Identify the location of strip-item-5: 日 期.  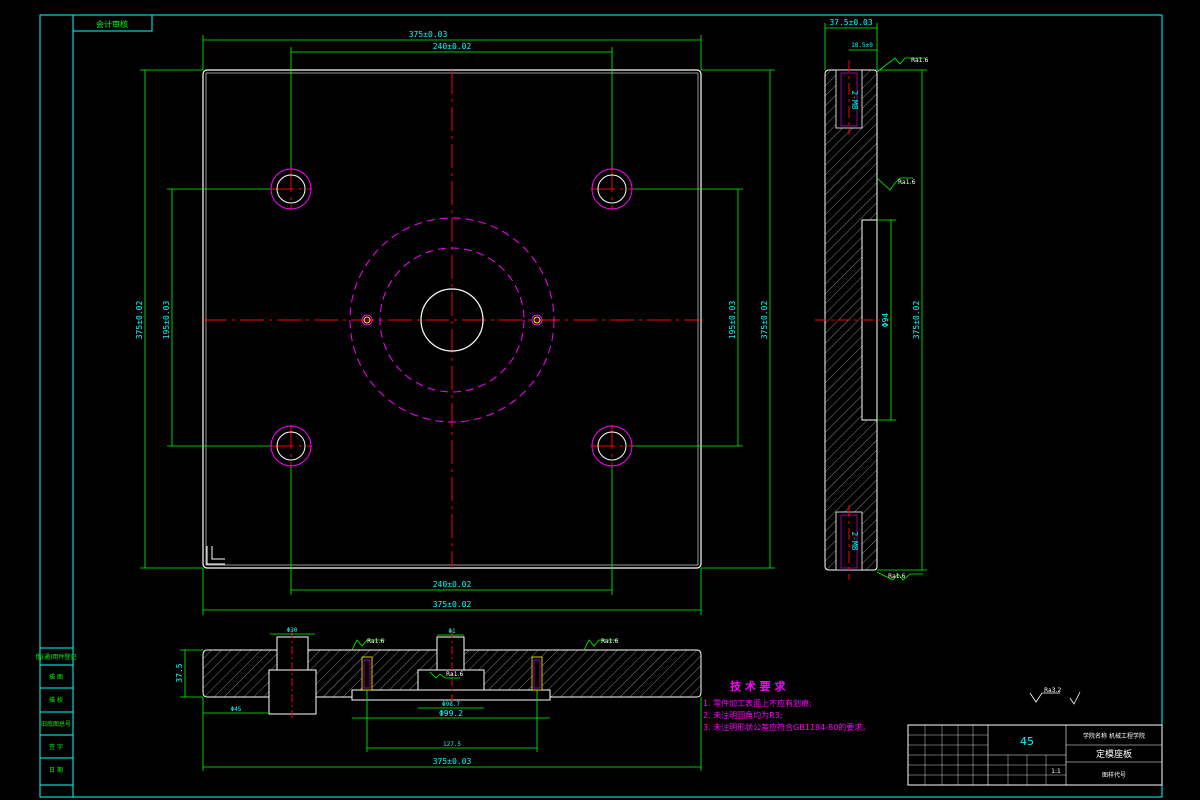
(56, 770).